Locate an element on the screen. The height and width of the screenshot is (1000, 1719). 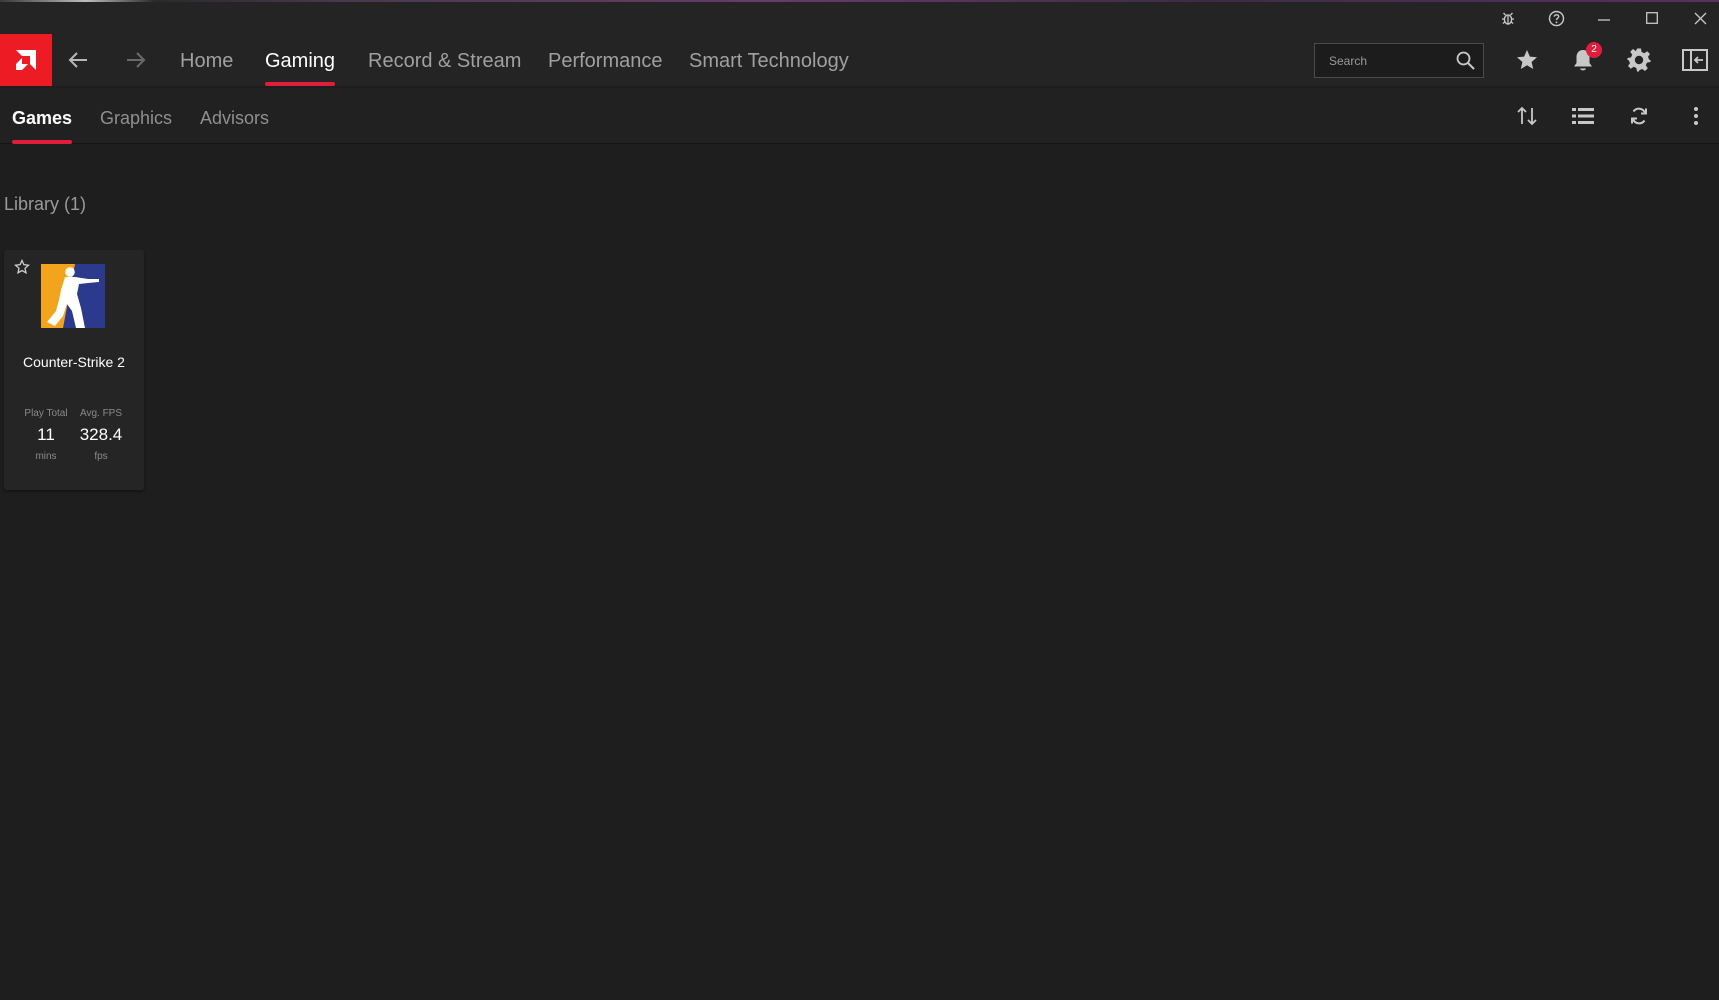
list-view-icon is located at coordinates (1583, 116).